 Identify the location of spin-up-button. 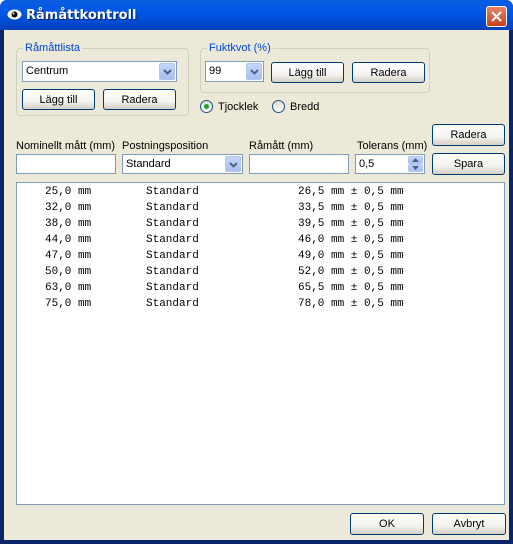
(415, 160).